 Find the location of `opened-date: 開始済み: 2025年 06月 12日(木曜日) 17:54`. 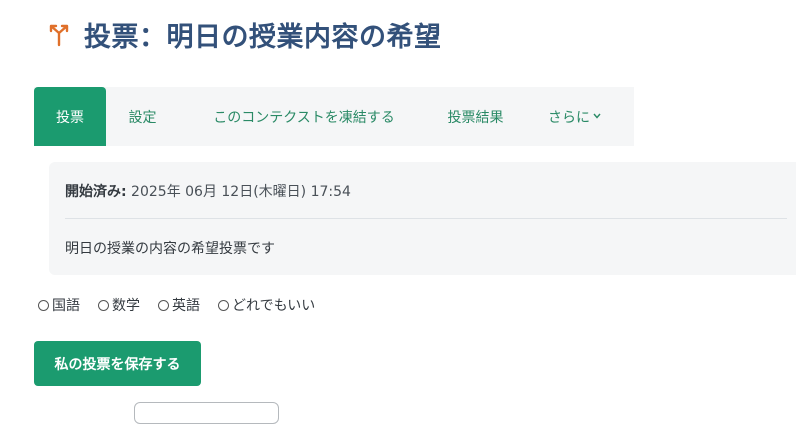

opened-date: 開始済み: 2025年 06月 12日(木曜日) 17:54 is located at coordinates (208, 191).